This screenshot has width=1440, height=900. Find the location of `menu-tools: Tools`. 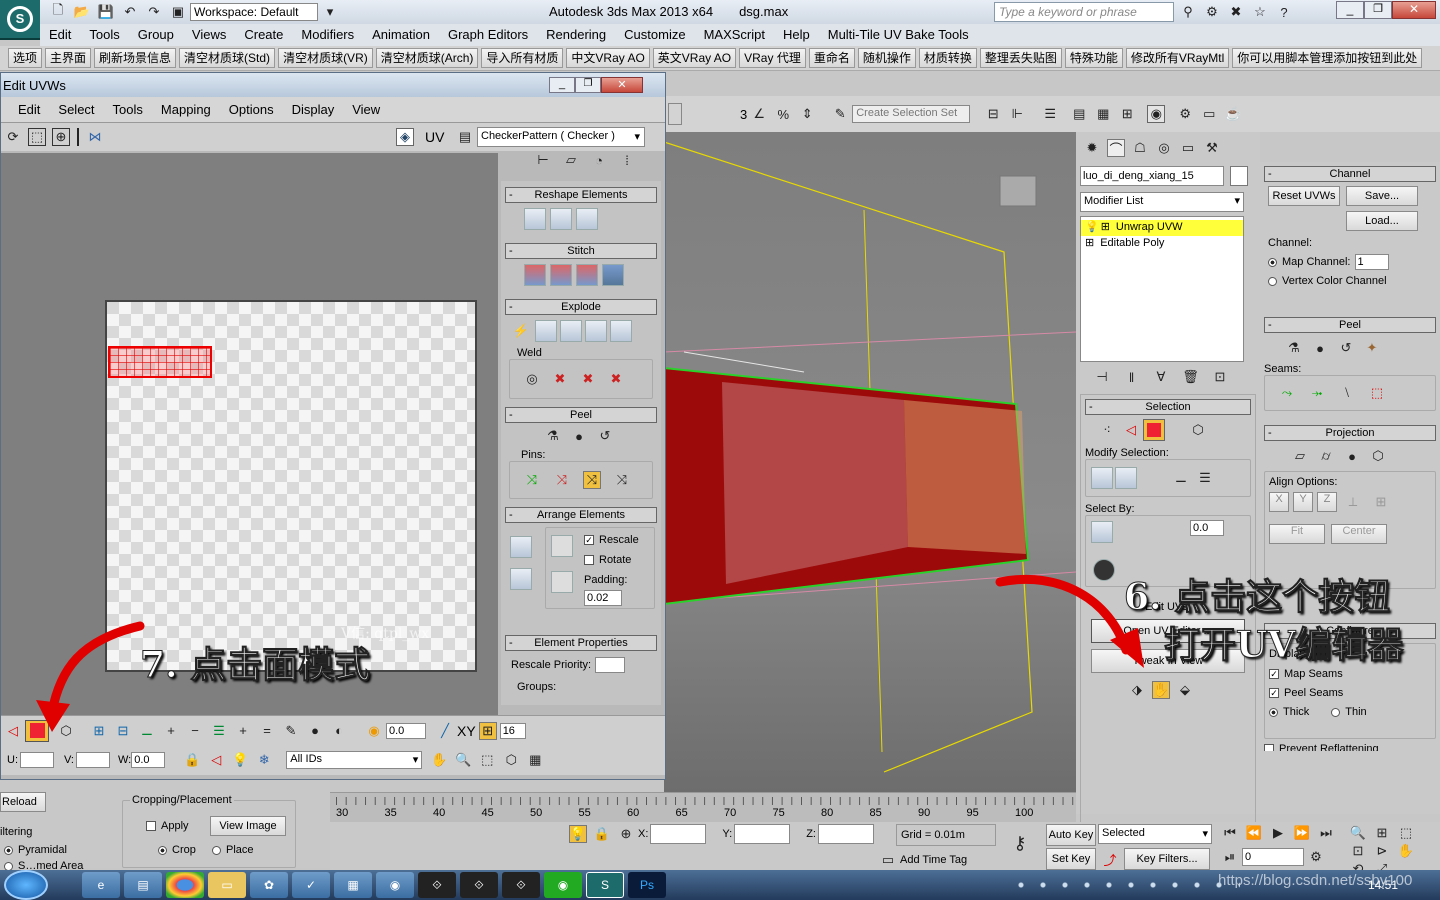

menu-tools: Tools is located at coordinates (104, 35).